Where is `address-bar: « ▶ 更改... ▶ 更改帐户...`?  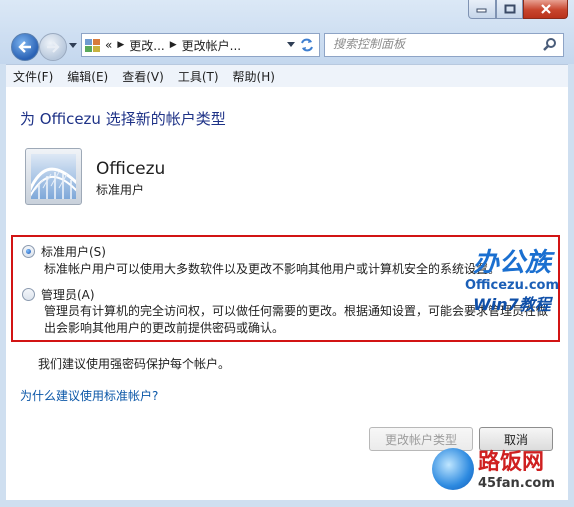
address-bar: « ▶ 更改... ▶ 更改帐户... is located at coordinates (200, 45).